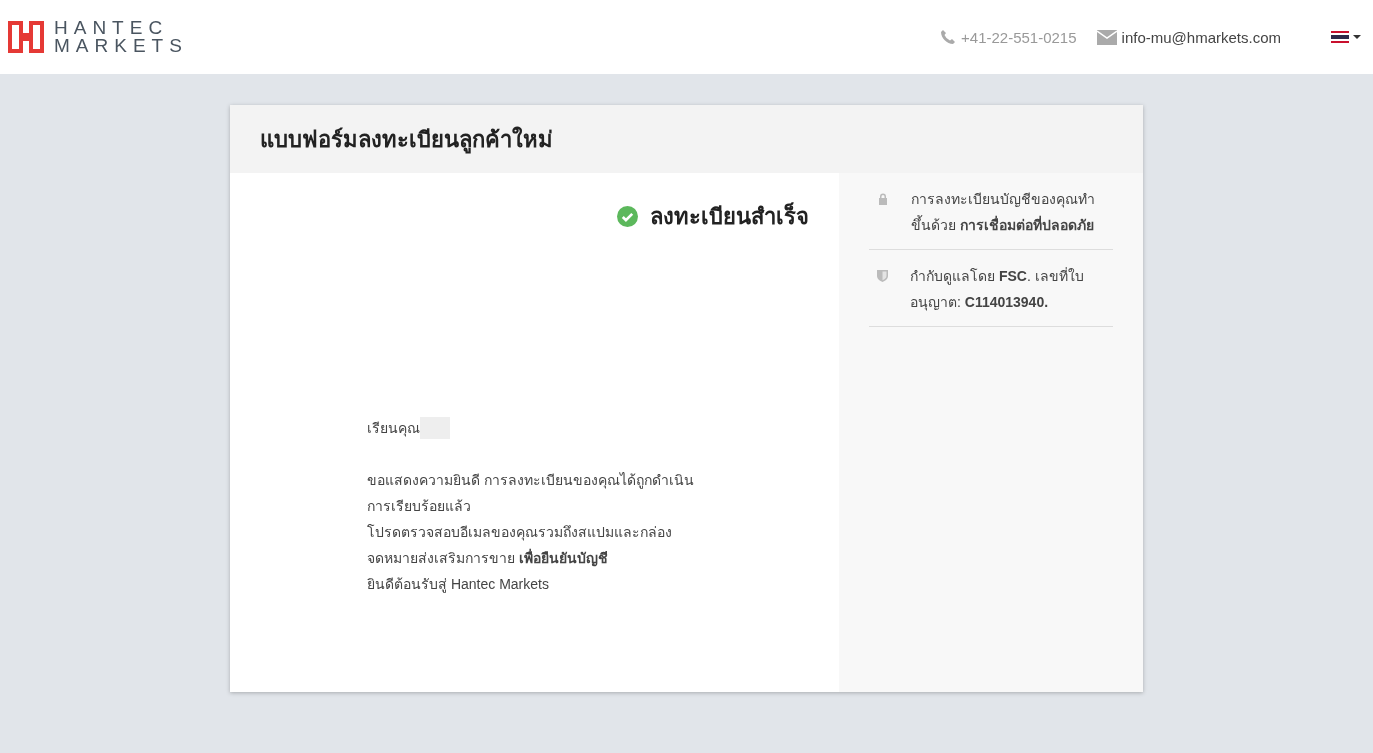 The height and width of the screenshot is (753, 1373). What do you see at coordinates (458, 585) in the screenshot?
I see `closing-text: ยินดีต้อนรับสู่ Hantec Markets` at bounding box center [458, 585].